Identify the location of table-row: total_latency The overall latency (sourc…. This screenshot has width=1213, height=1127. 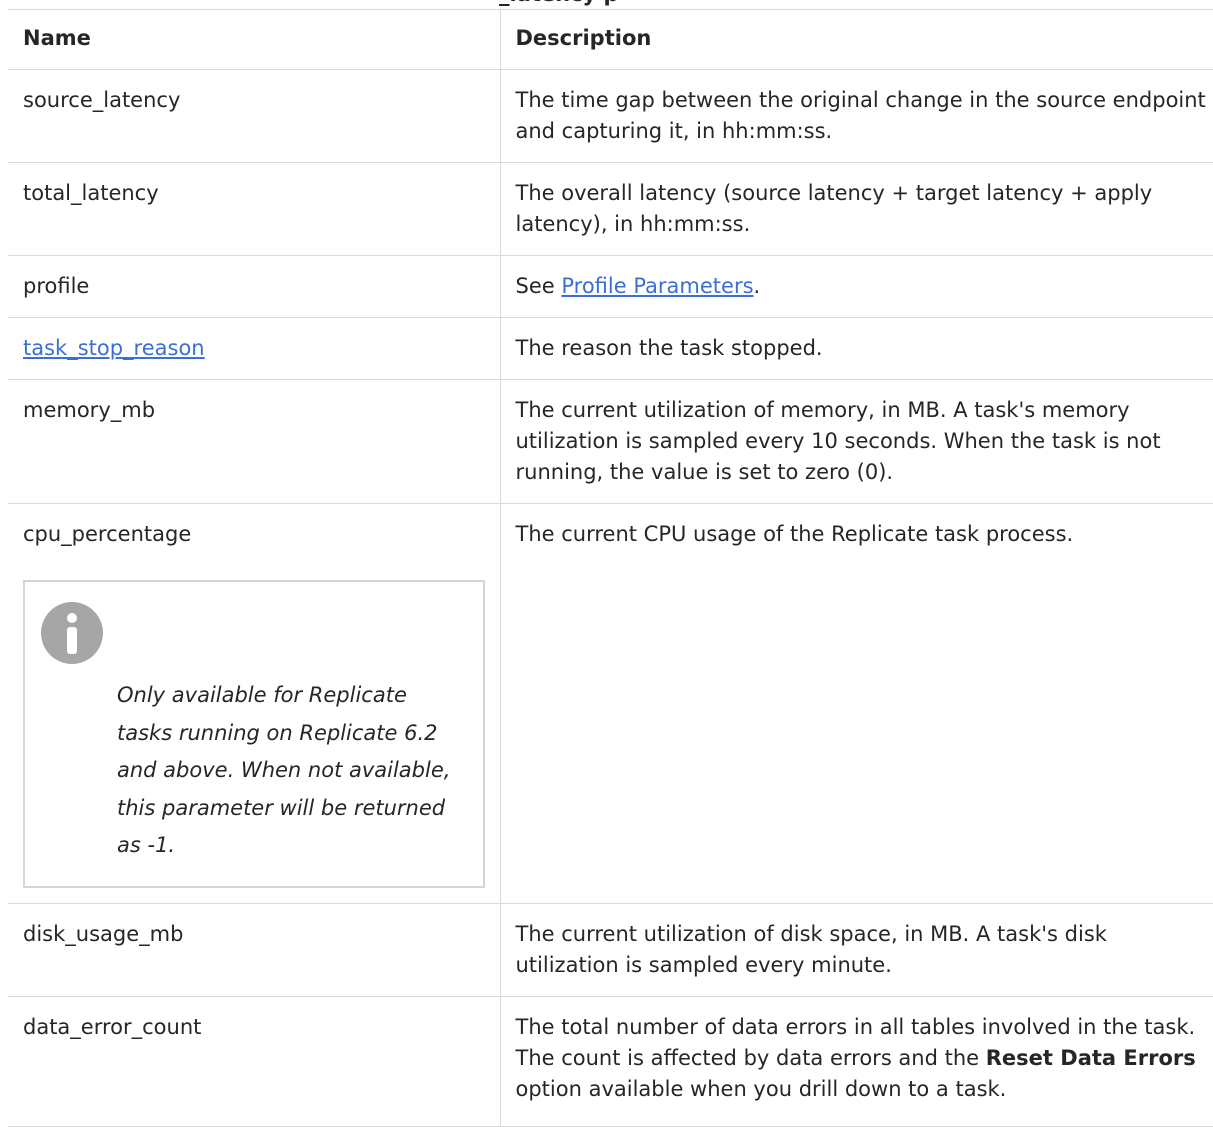
(610, 209).